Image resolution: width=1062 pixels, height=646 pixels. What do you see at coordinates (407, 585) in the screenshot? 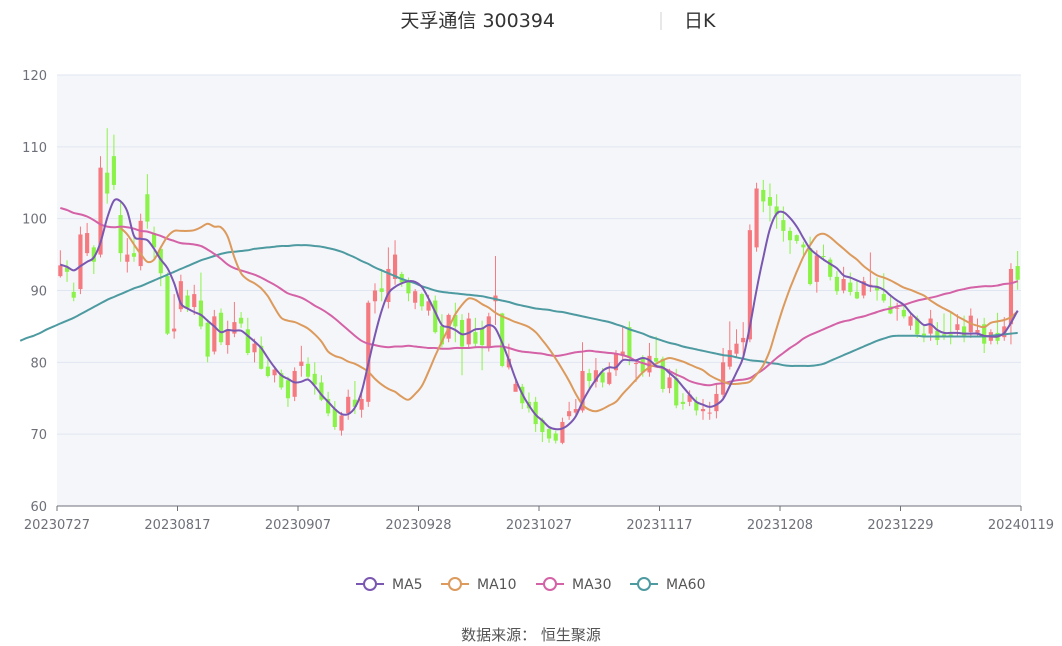
I see `legend-label: MA5` at bounding box center [407, 585].